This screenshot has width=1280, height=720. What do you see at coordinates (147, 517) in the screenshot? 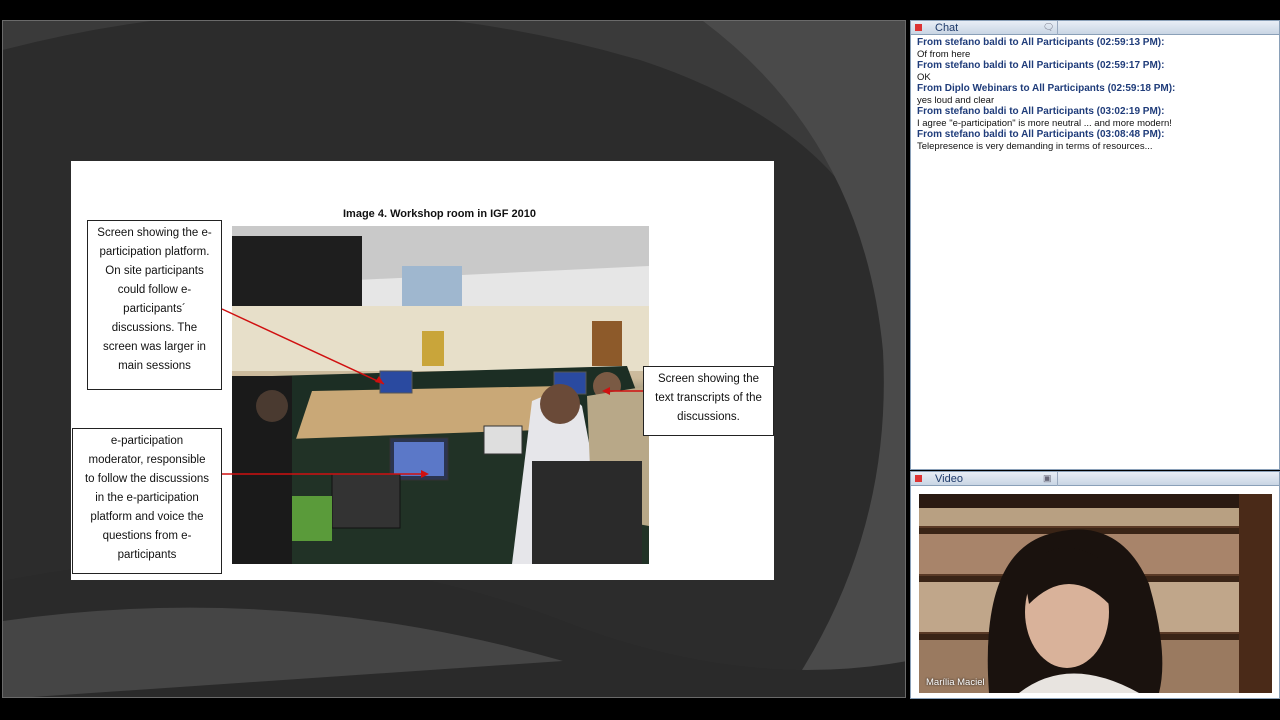
I see `callout-line: platform and voice the` at bounding box center [147, 517].